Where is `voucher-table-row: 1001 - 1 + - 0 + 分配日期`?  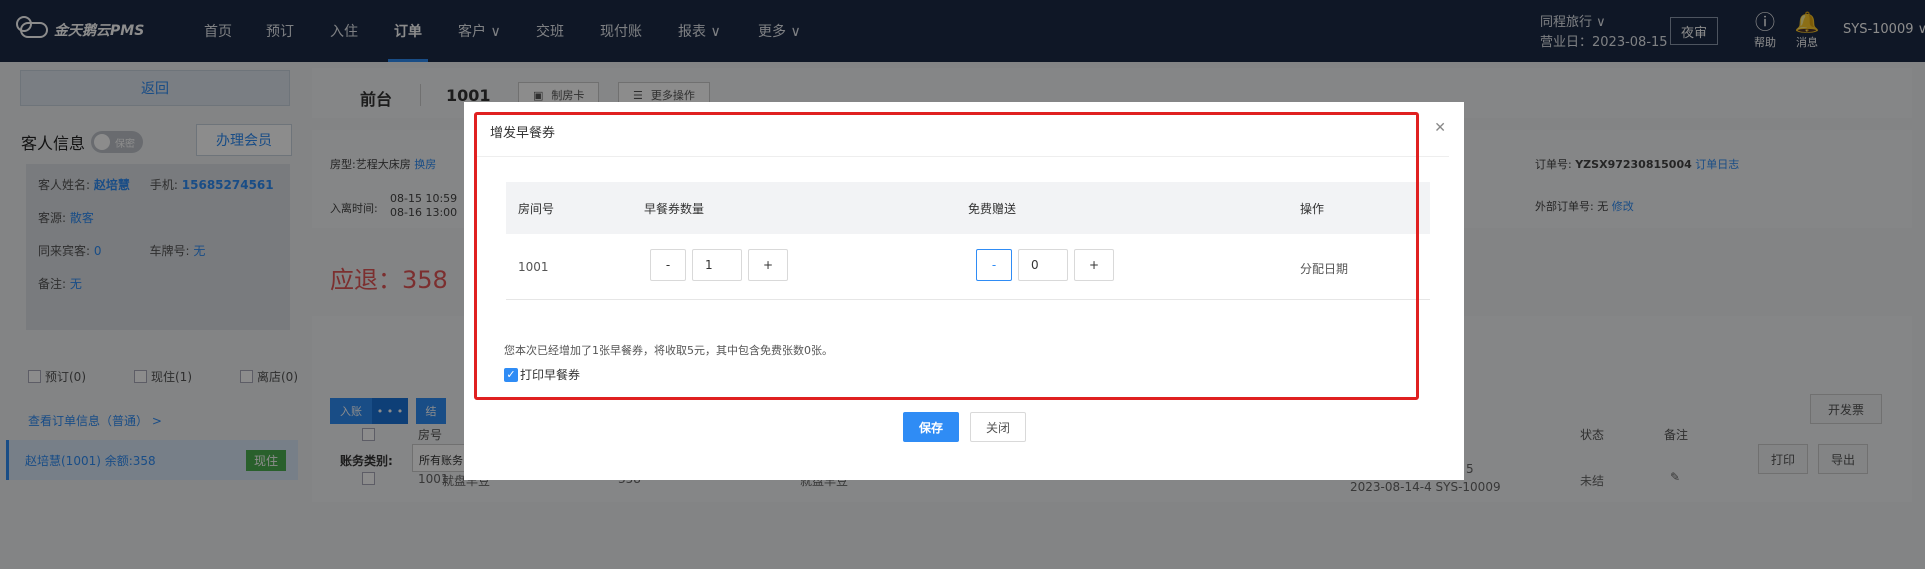
voucher-table-row: 1001 - 1 + - 0 + 分配日期 is located at coordinates (968, 267).